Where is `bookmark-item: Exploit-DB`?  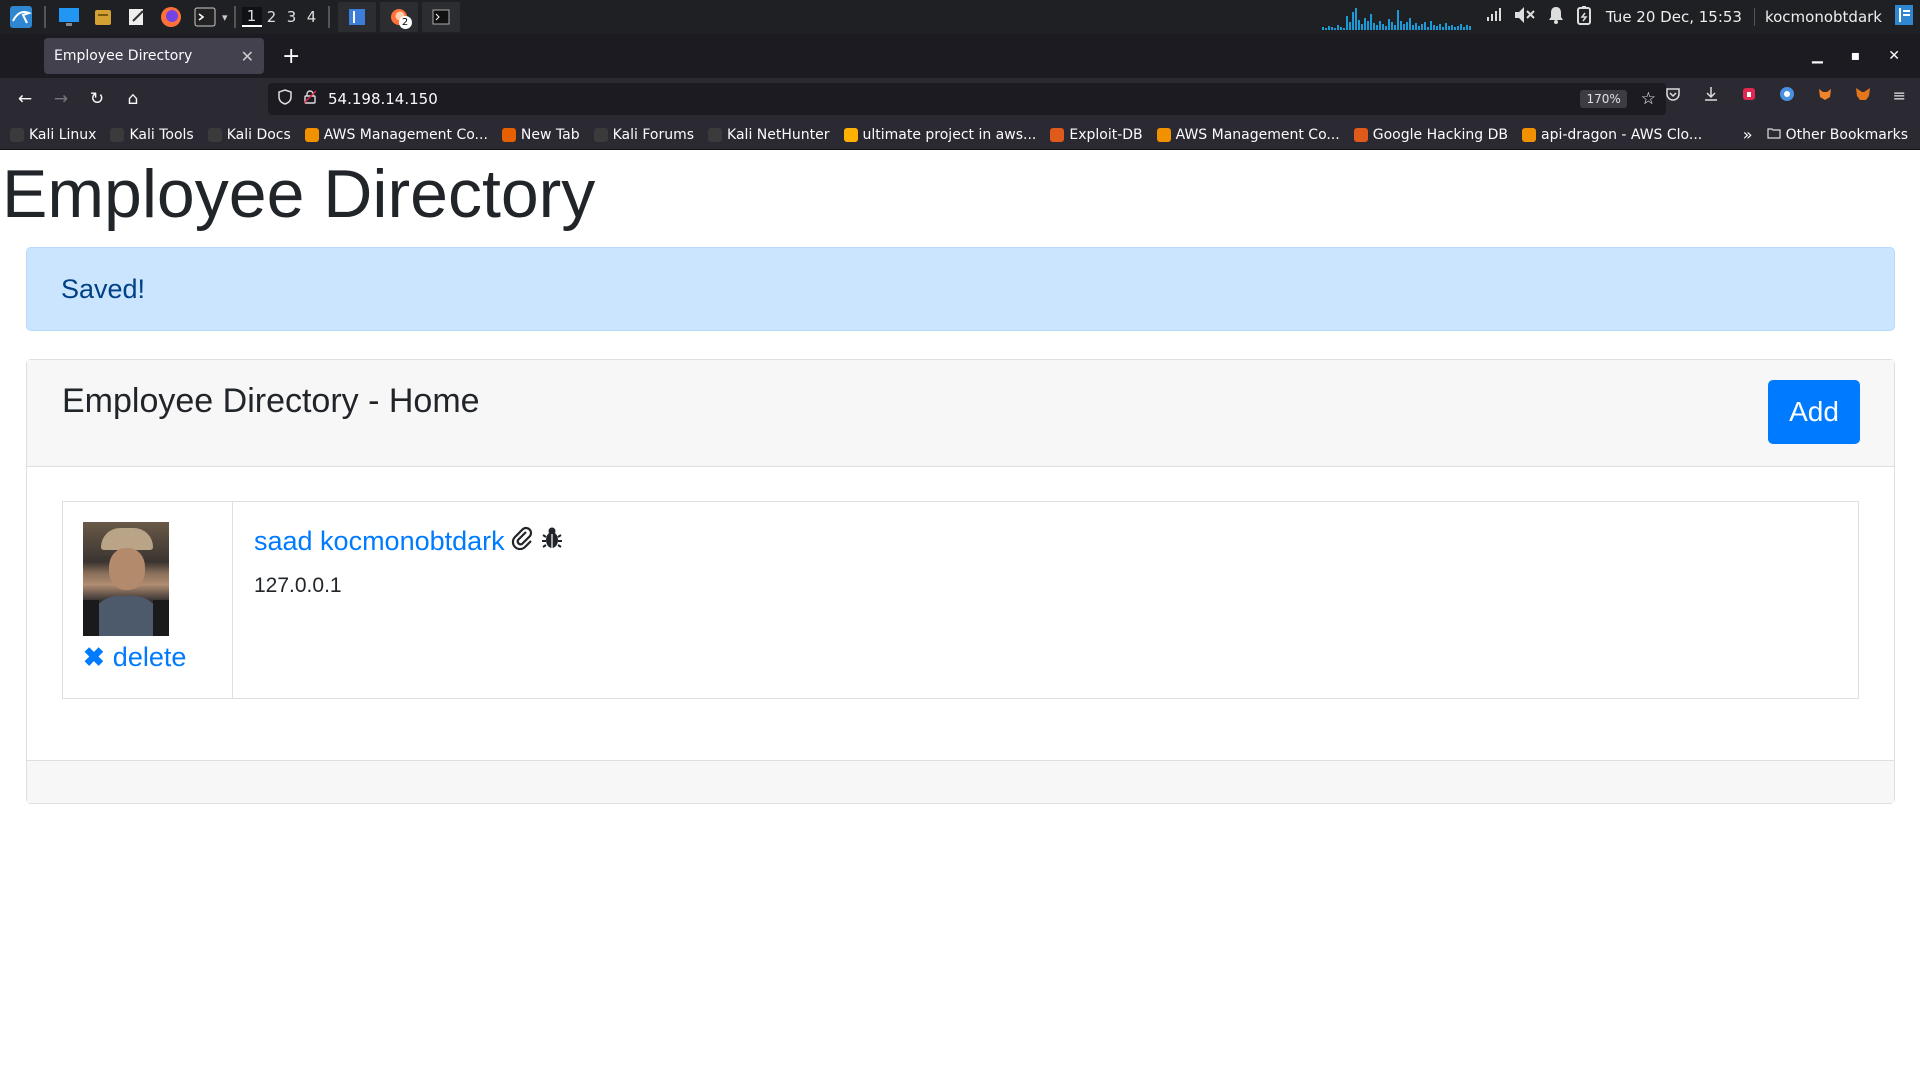
bookmark-item: Exploit-DB is located at coordinates (1096, 135).